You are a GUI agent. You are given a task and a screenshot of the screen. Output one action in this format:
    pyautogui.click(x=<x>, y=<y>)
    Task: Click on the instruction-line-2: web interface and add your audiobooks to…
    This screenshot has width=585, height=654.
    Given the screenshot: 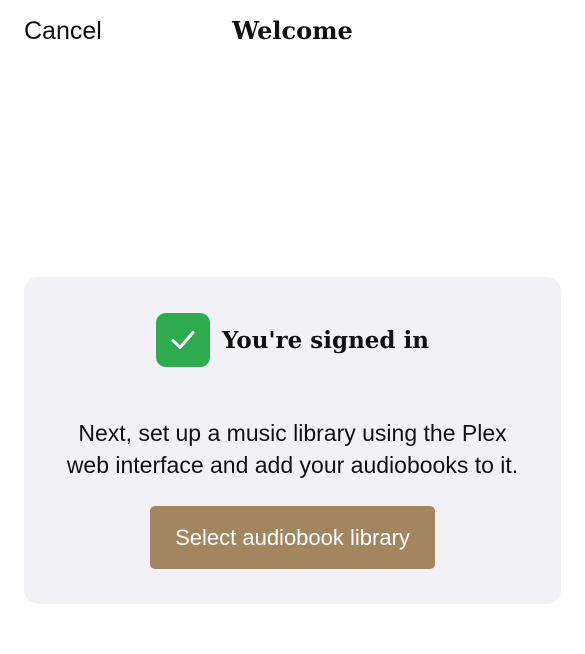 What is the action you would take?
    pyautogui.click(x=292, y=465)
    